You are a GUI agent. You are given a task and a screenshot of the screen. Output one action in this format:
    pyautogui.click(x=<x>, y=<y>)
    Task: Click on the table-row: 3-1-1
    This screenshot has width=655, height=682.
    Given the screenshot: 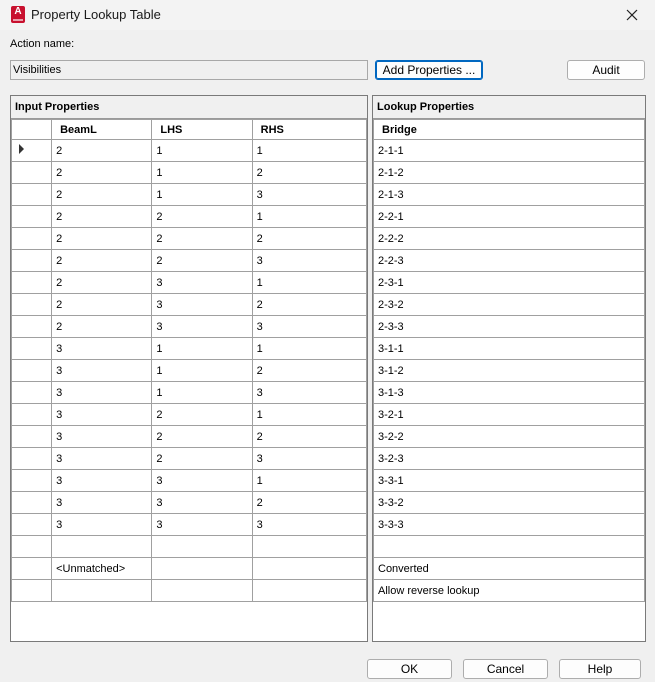 What is the action you would take?
    pyautogui.click(x=509, y=348)
    